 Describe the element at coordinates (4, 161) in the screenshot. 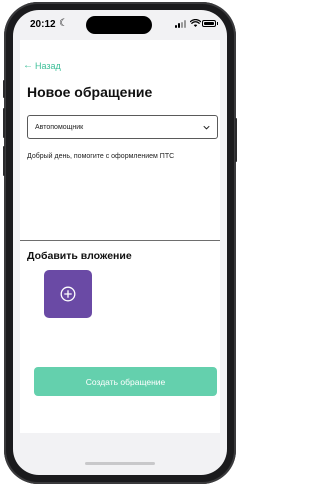

I see `phone-volume-down-button` at that location.